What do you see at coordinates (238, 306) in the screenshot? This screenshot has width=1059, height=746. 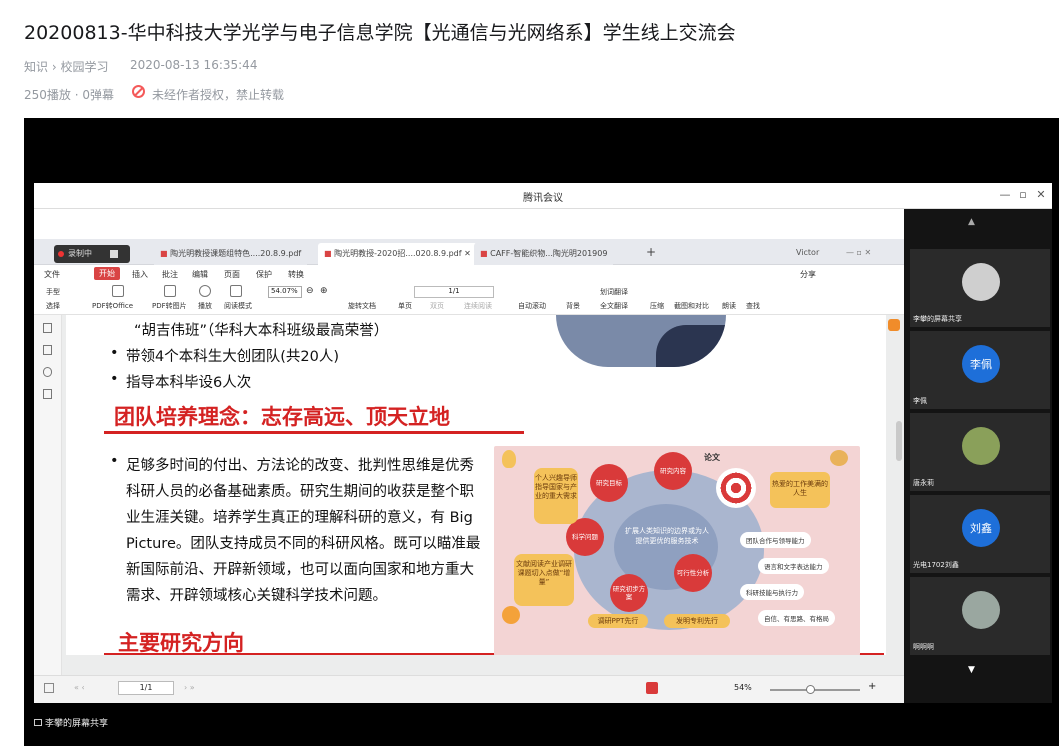 I see `tool-read-mode: 阅读模式` at bounding box center [238, 306].